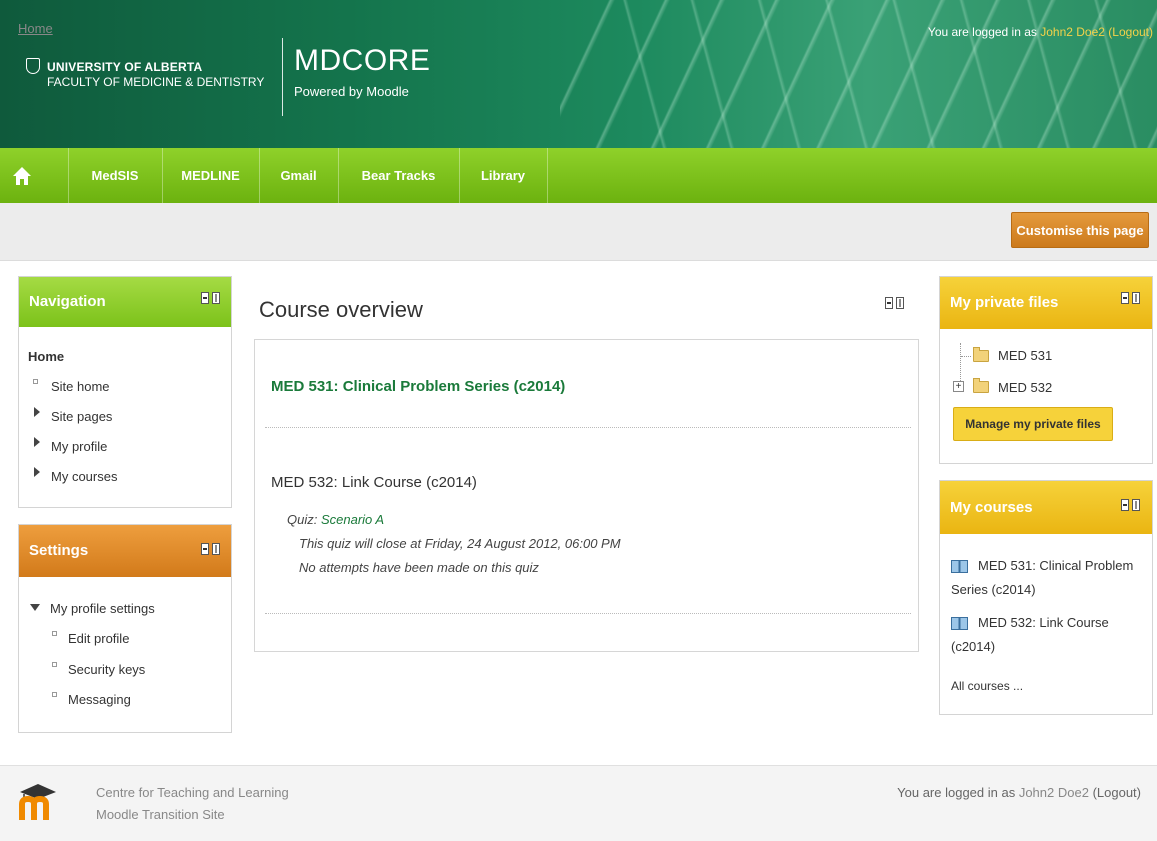 This screenshot has height=841, width=1157. I want to click on quiz-link-scenario-a: Scenario A, so click(352, 519).